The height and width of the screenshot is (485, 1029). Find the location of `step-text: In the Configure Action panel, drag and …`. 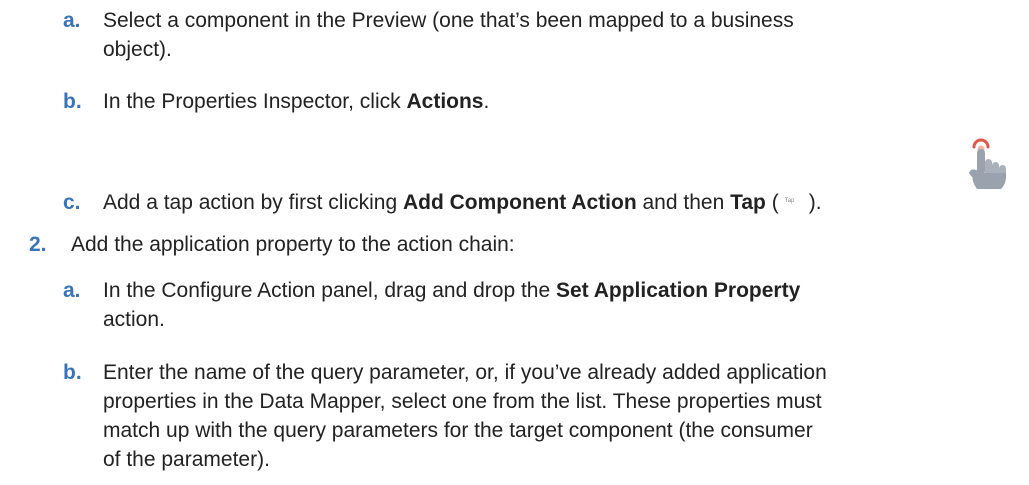

step-text: In the Configure Action panel, drag and … is located at coordinates (452, 305).